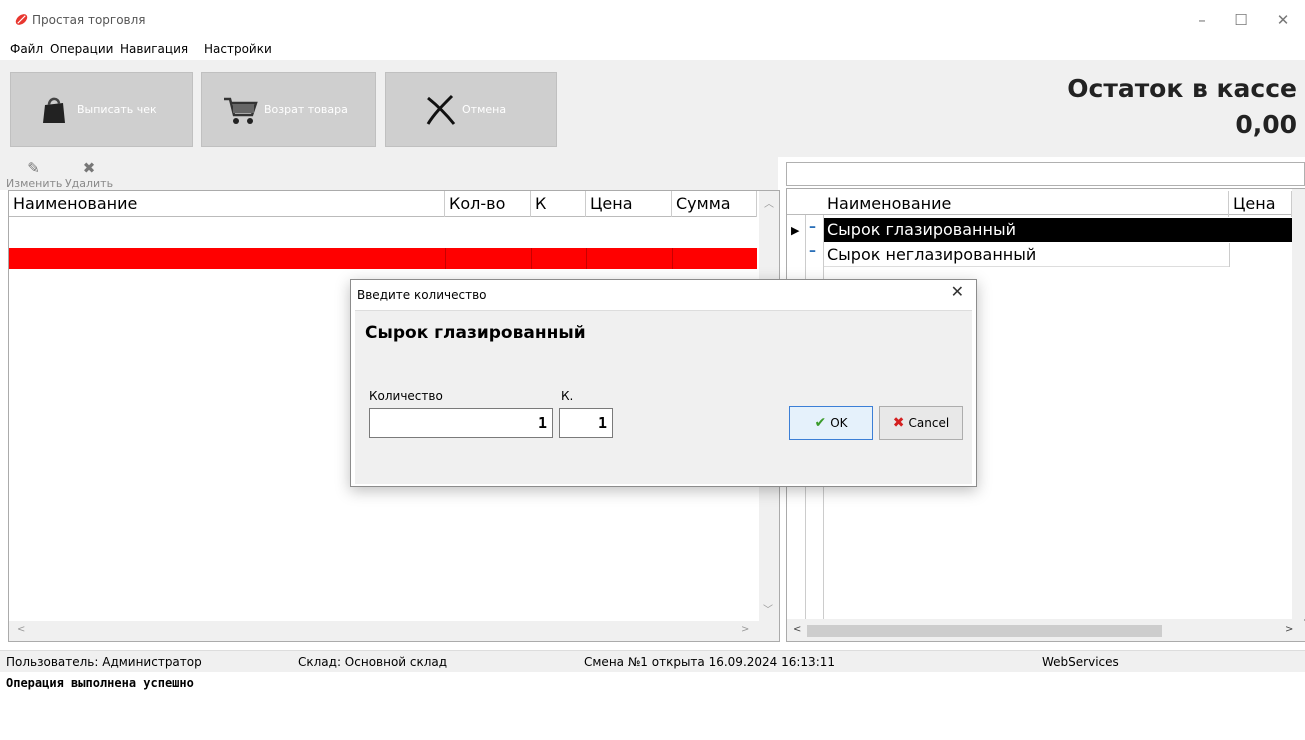 The width and height of the screenshot is (1305, 740). What do you see at coordinates (383, 258) in the screenshot?
I see `table-row` at bounding box center [383, 258].